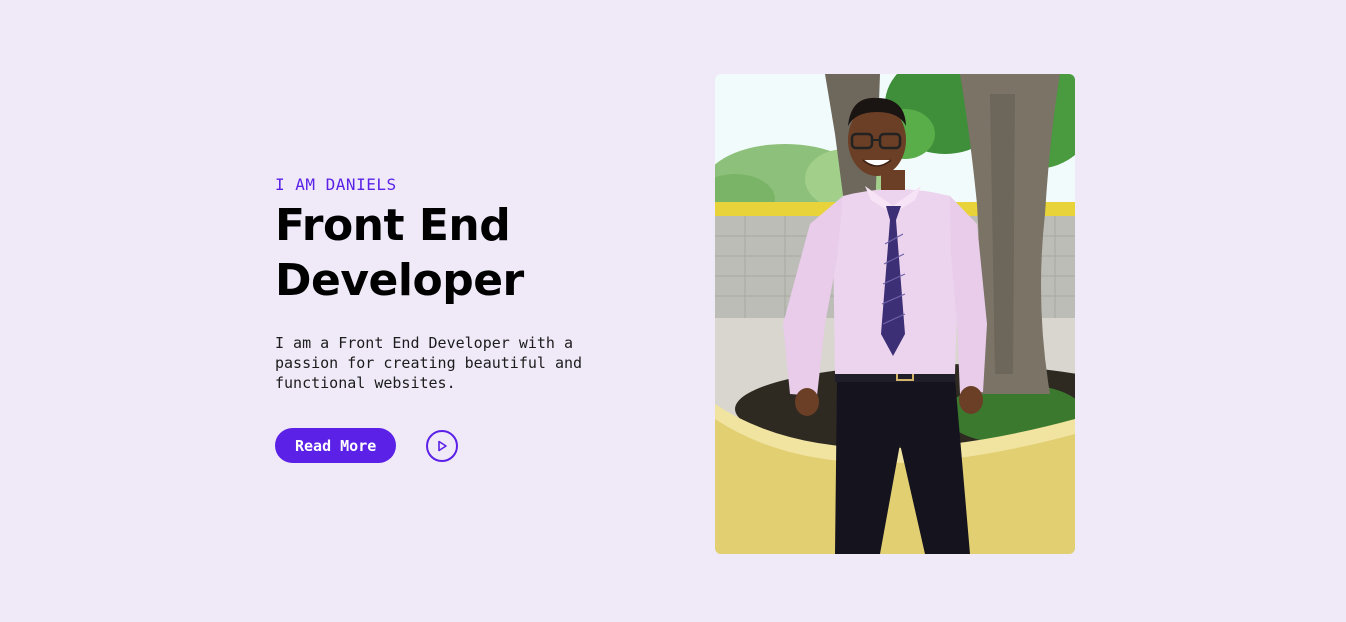  I want to click on hero-headline: Front End Developer, so click(455, 253).